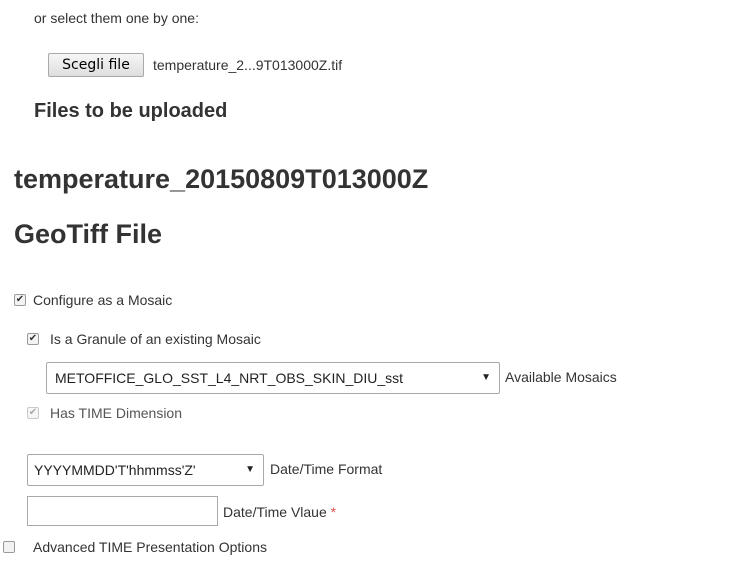  I want to click on time-format-select: YYYYMMDD'T'hhmmss'Z' ▼, so click(145, 470).